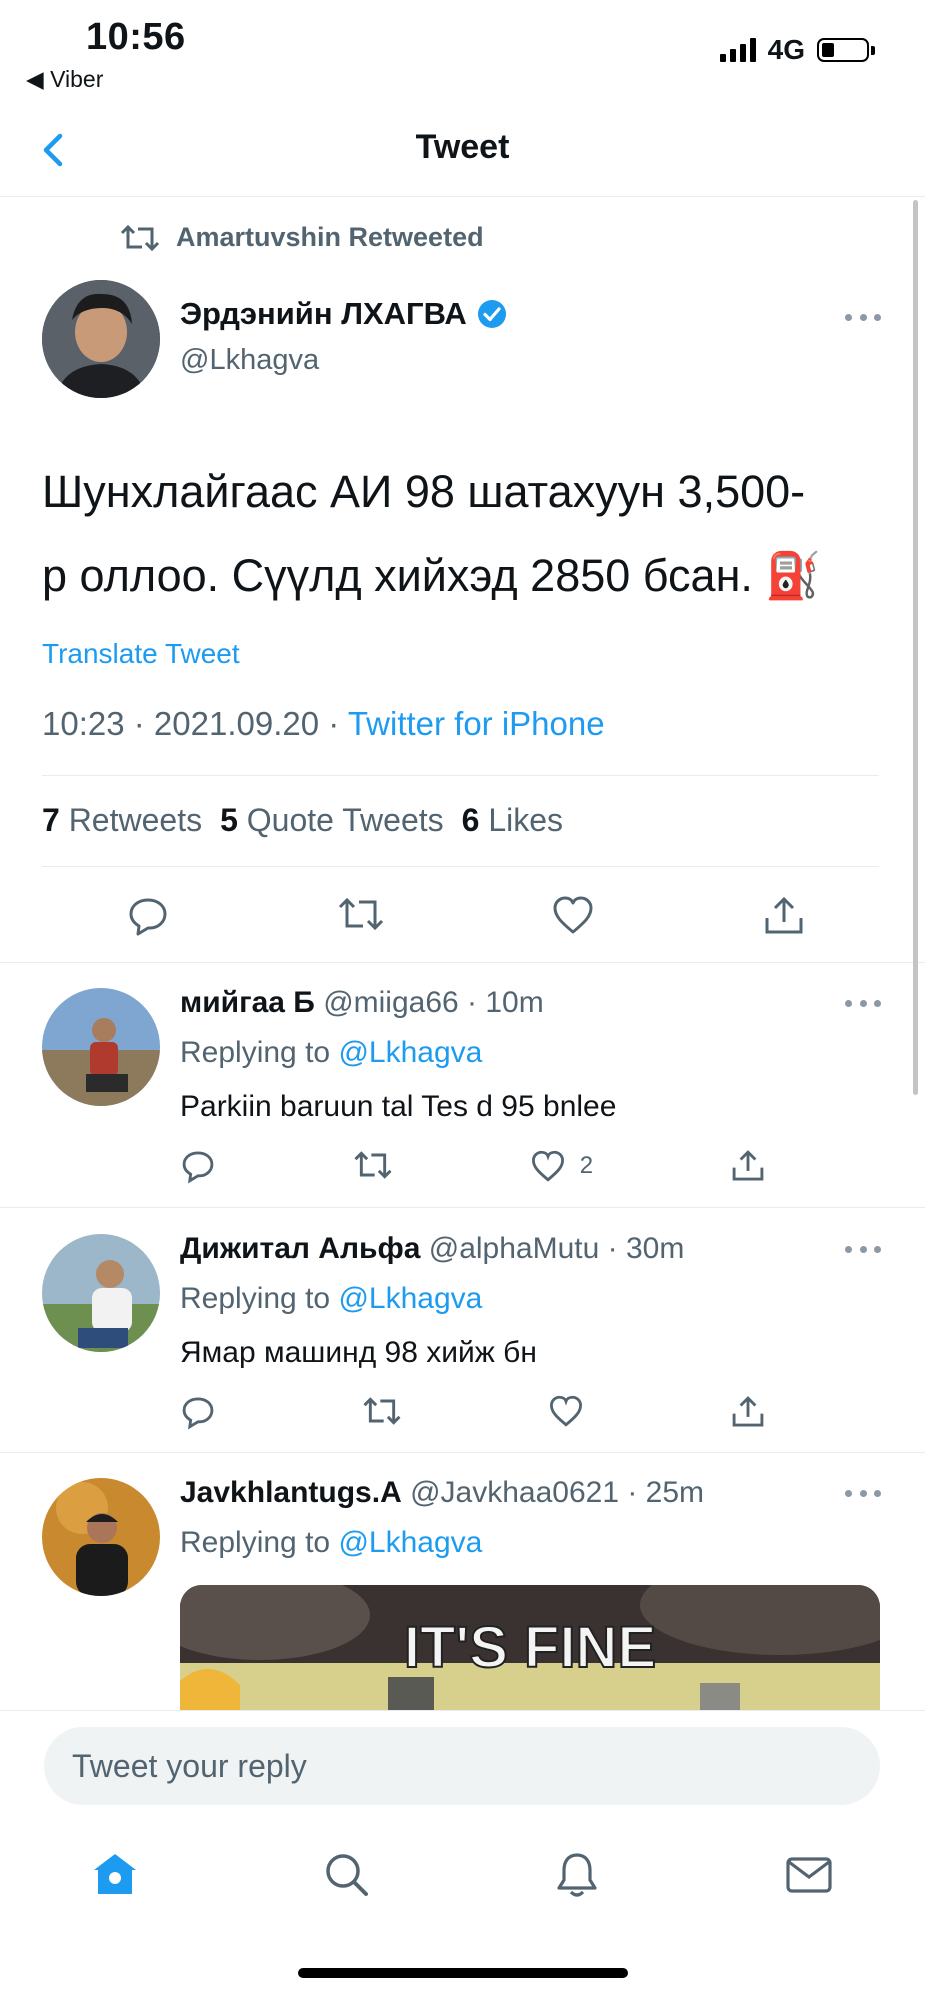 Image resolution: width=925 pixels, height=2001 pixels. I want to click on status-time: 10:56, so click(136, 37).